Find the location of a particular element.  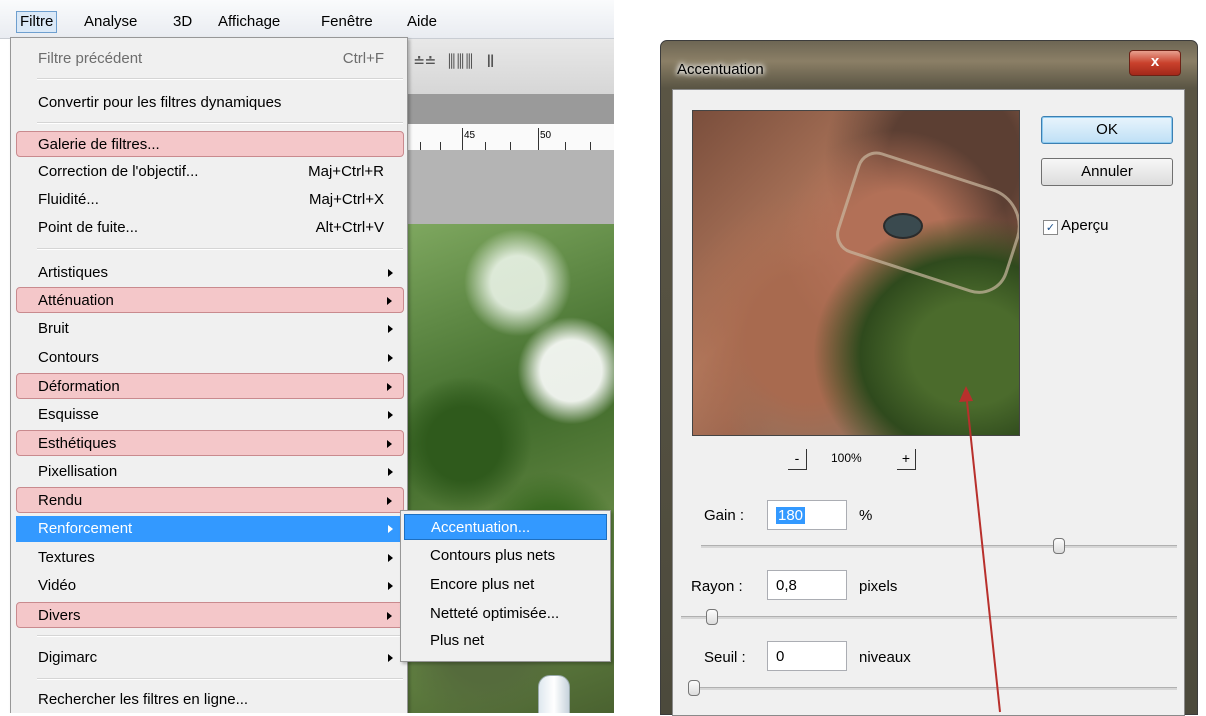

horizontal-ruler: 0 45 50 is located at coordinates (507, 137).